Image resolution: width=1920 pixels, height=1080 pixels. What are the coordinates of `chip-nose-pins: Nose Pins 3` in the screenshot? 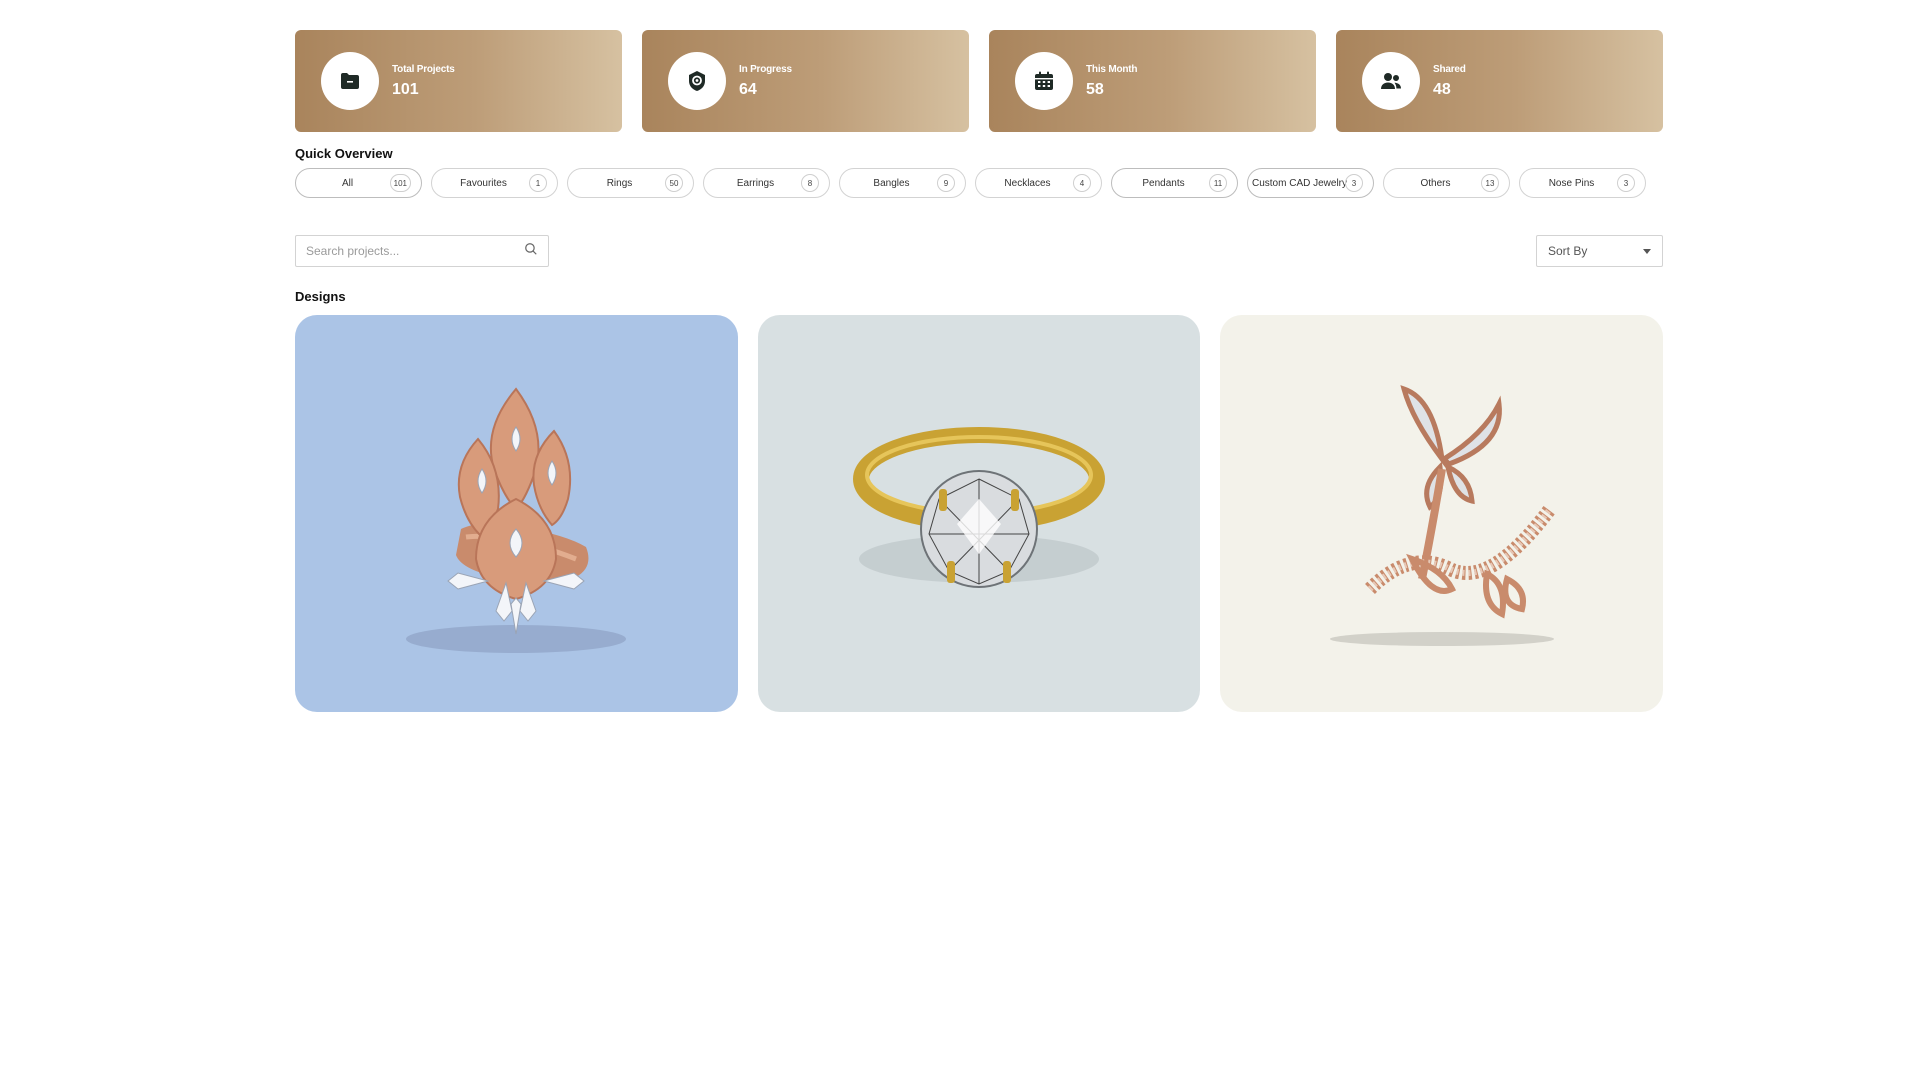 It's located at (1582, 183).